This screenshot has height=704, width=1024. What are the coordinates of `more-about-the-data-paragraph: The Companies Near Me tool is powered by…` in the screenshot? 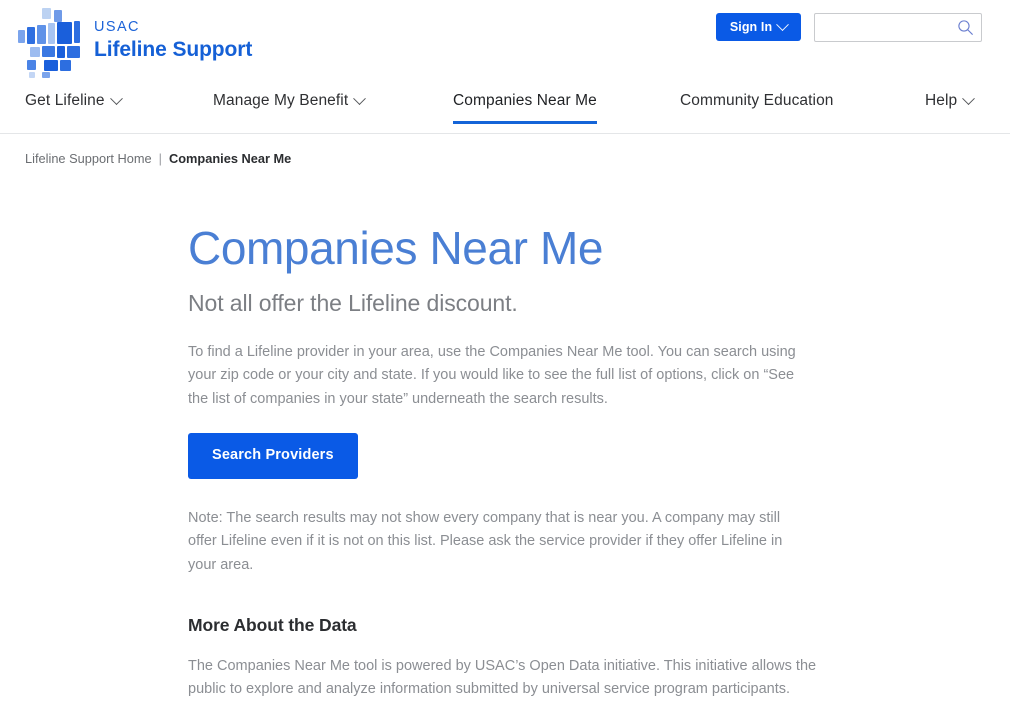 It's located at (502, 677).